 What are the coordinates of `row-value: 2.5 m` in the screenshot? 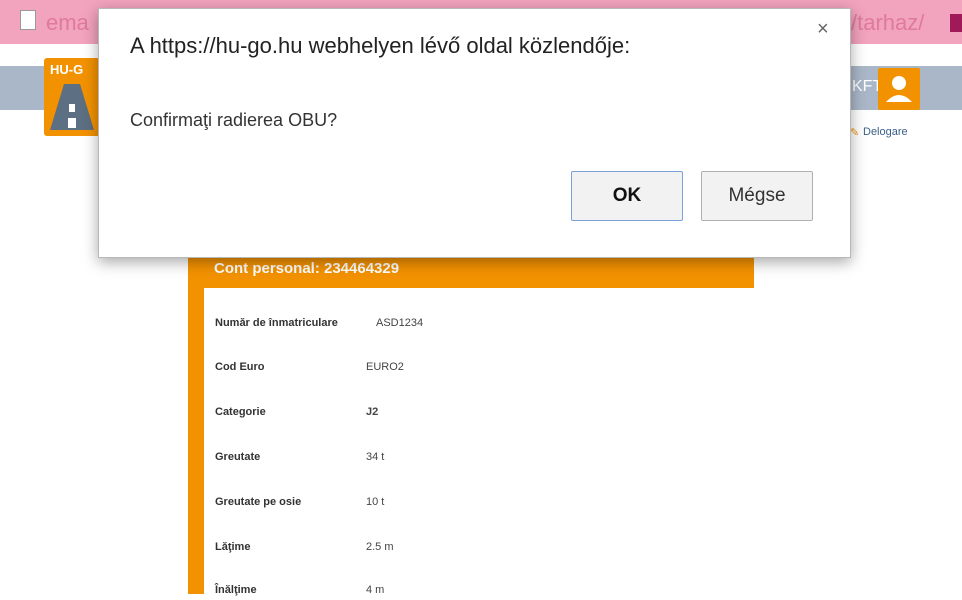 It's located at (380, 547).